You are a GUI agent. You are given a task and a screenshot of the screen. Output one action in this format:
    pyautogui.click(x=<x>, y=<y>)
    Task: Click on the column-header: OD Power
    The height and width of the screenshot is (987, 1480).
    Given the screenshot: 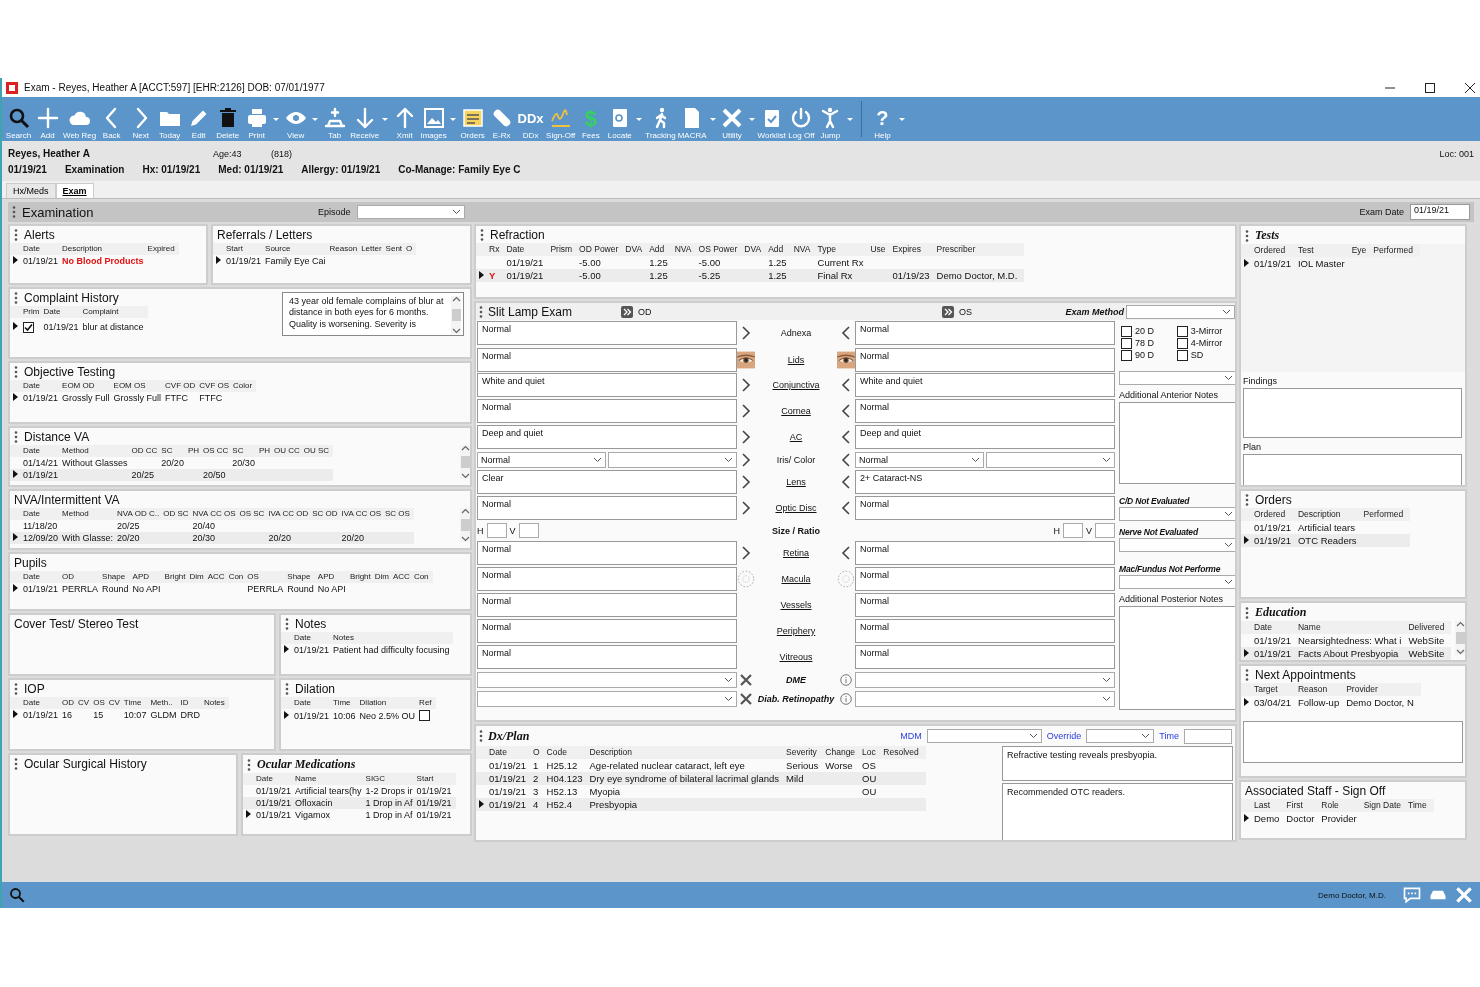 What is the action you would take?
    pyautogui.click(x=602, y=249)
    